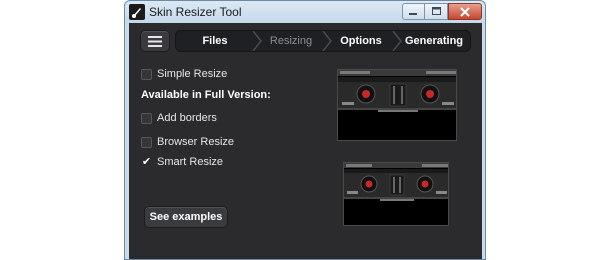 The image size is (610, 260). I want to click on see-examples-button: See examples, so click(186, 217).